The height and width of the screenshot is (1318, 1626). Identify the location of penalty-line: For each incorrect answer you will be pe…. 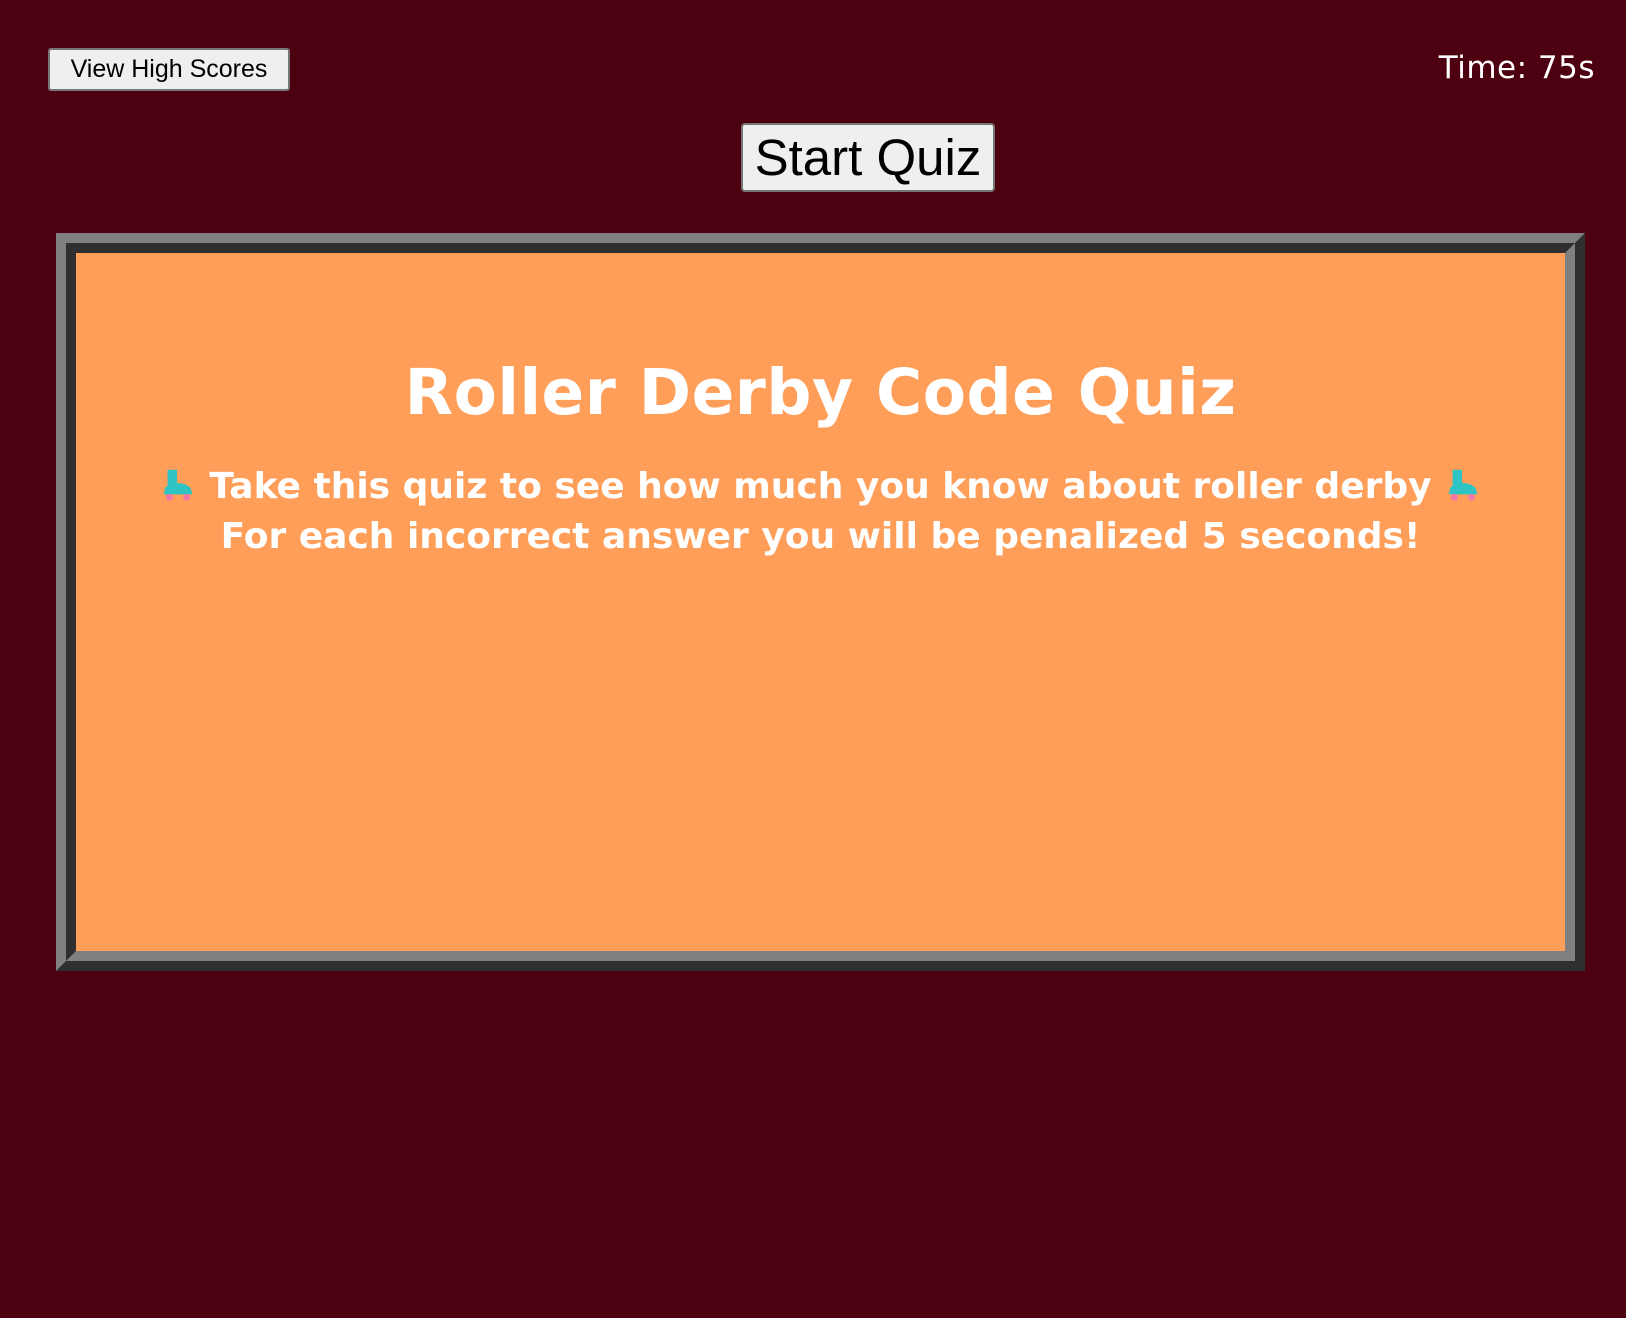
(820, 536).